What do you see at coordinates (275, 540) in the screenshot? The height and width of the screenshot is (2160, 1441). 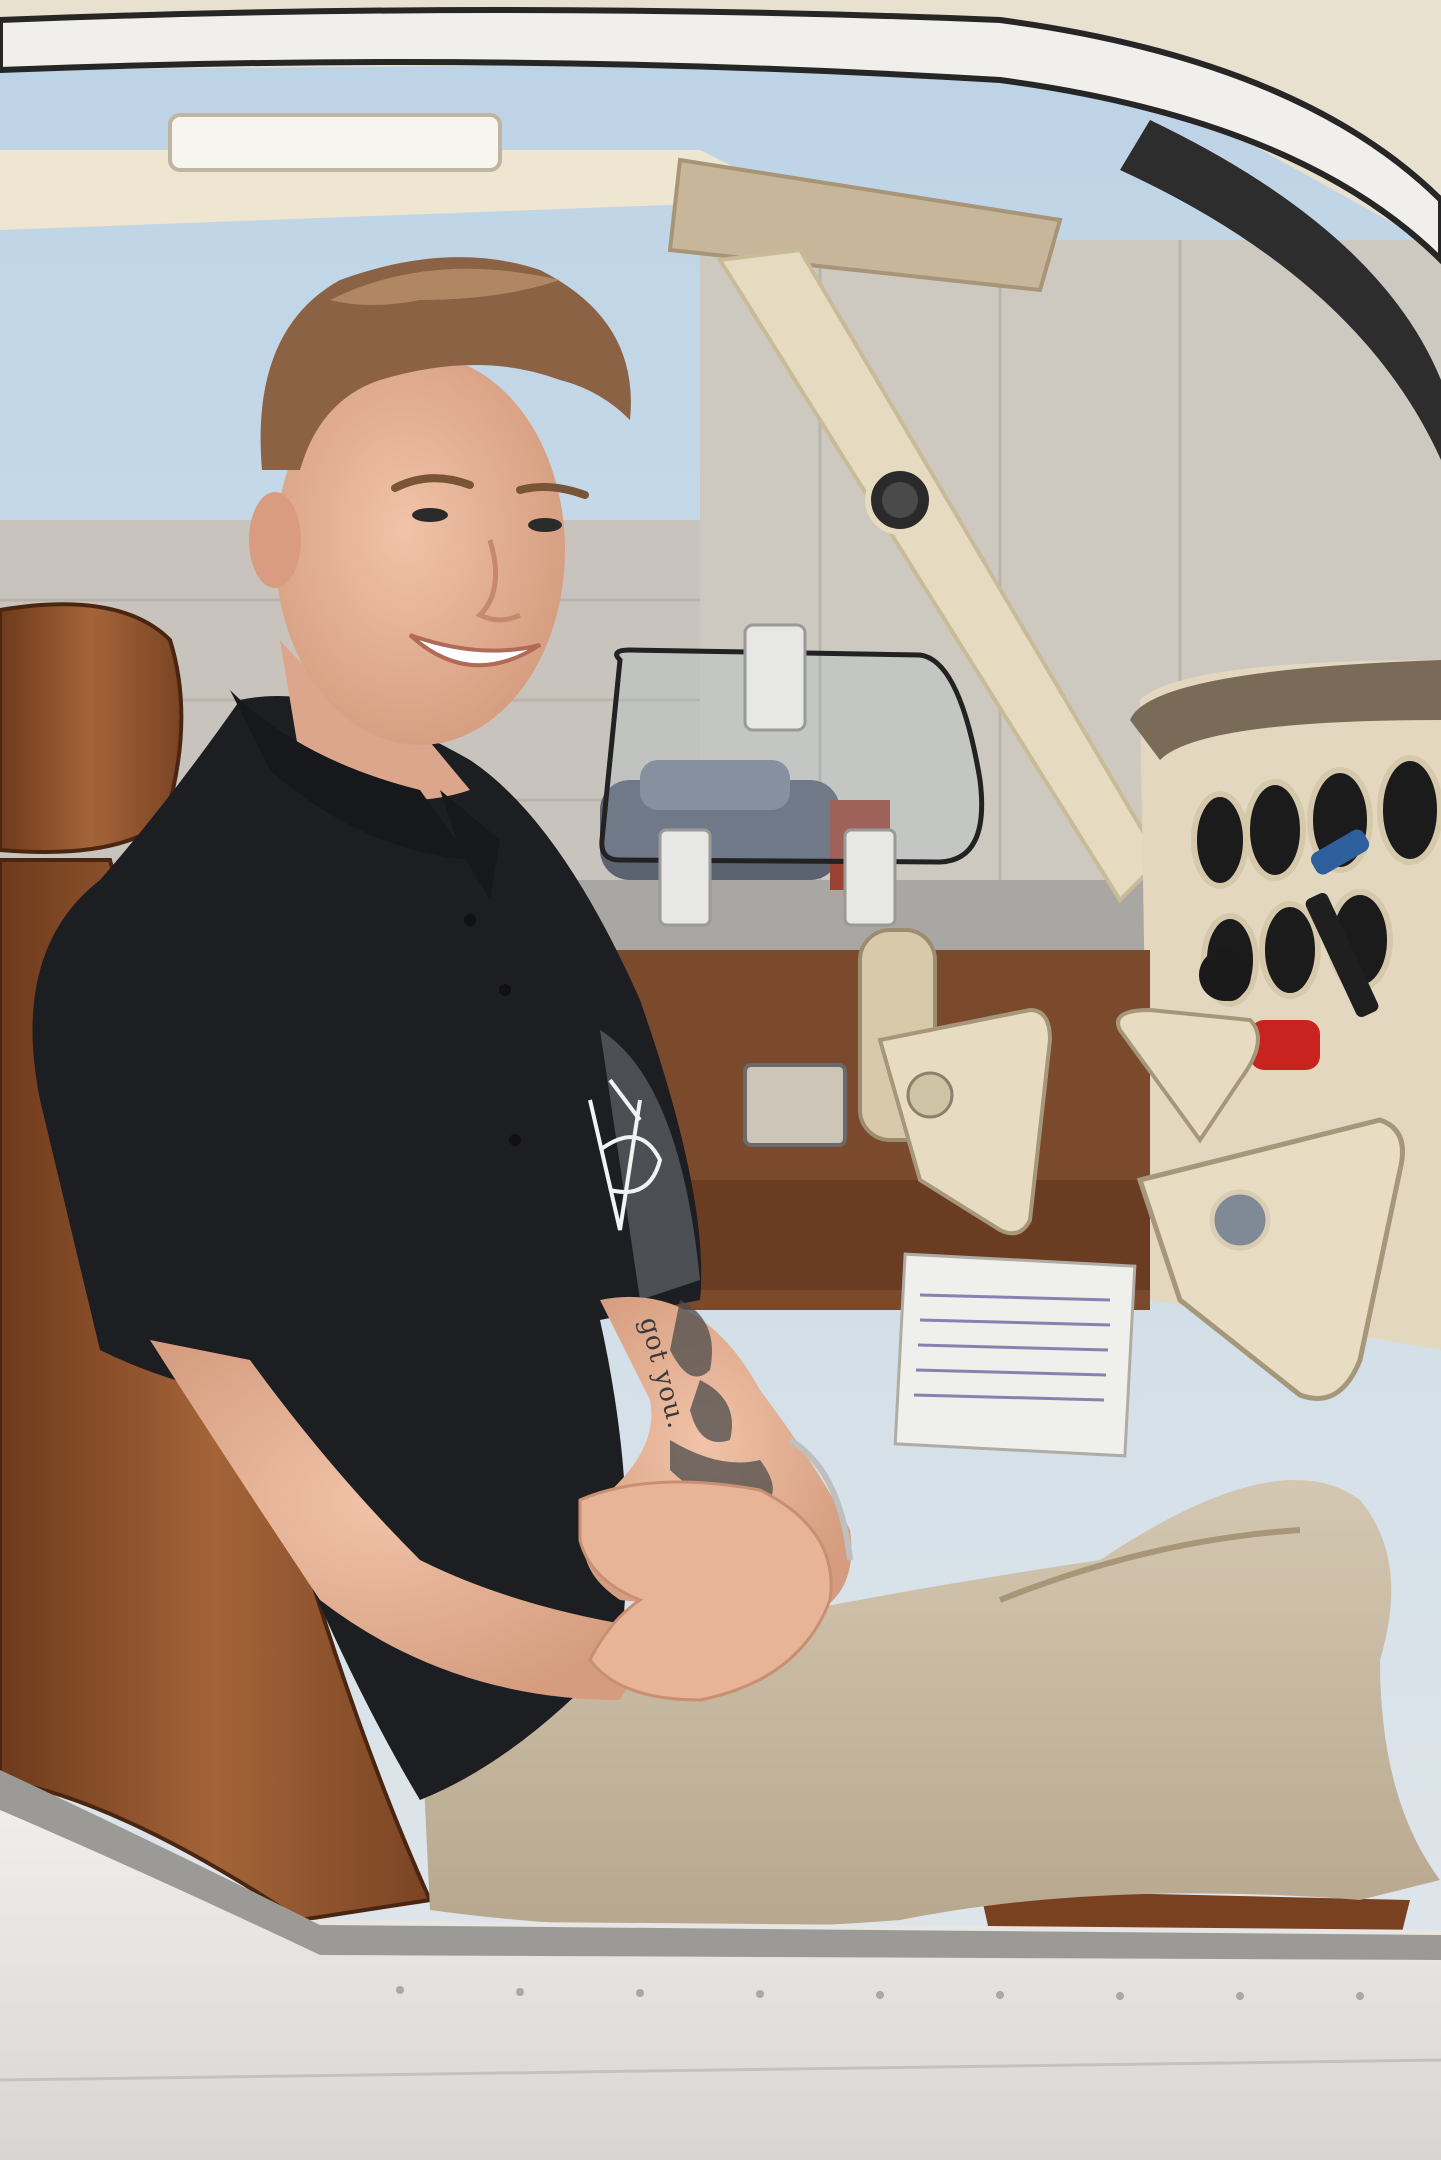 I see `ear` at bounding box center [275, 540].